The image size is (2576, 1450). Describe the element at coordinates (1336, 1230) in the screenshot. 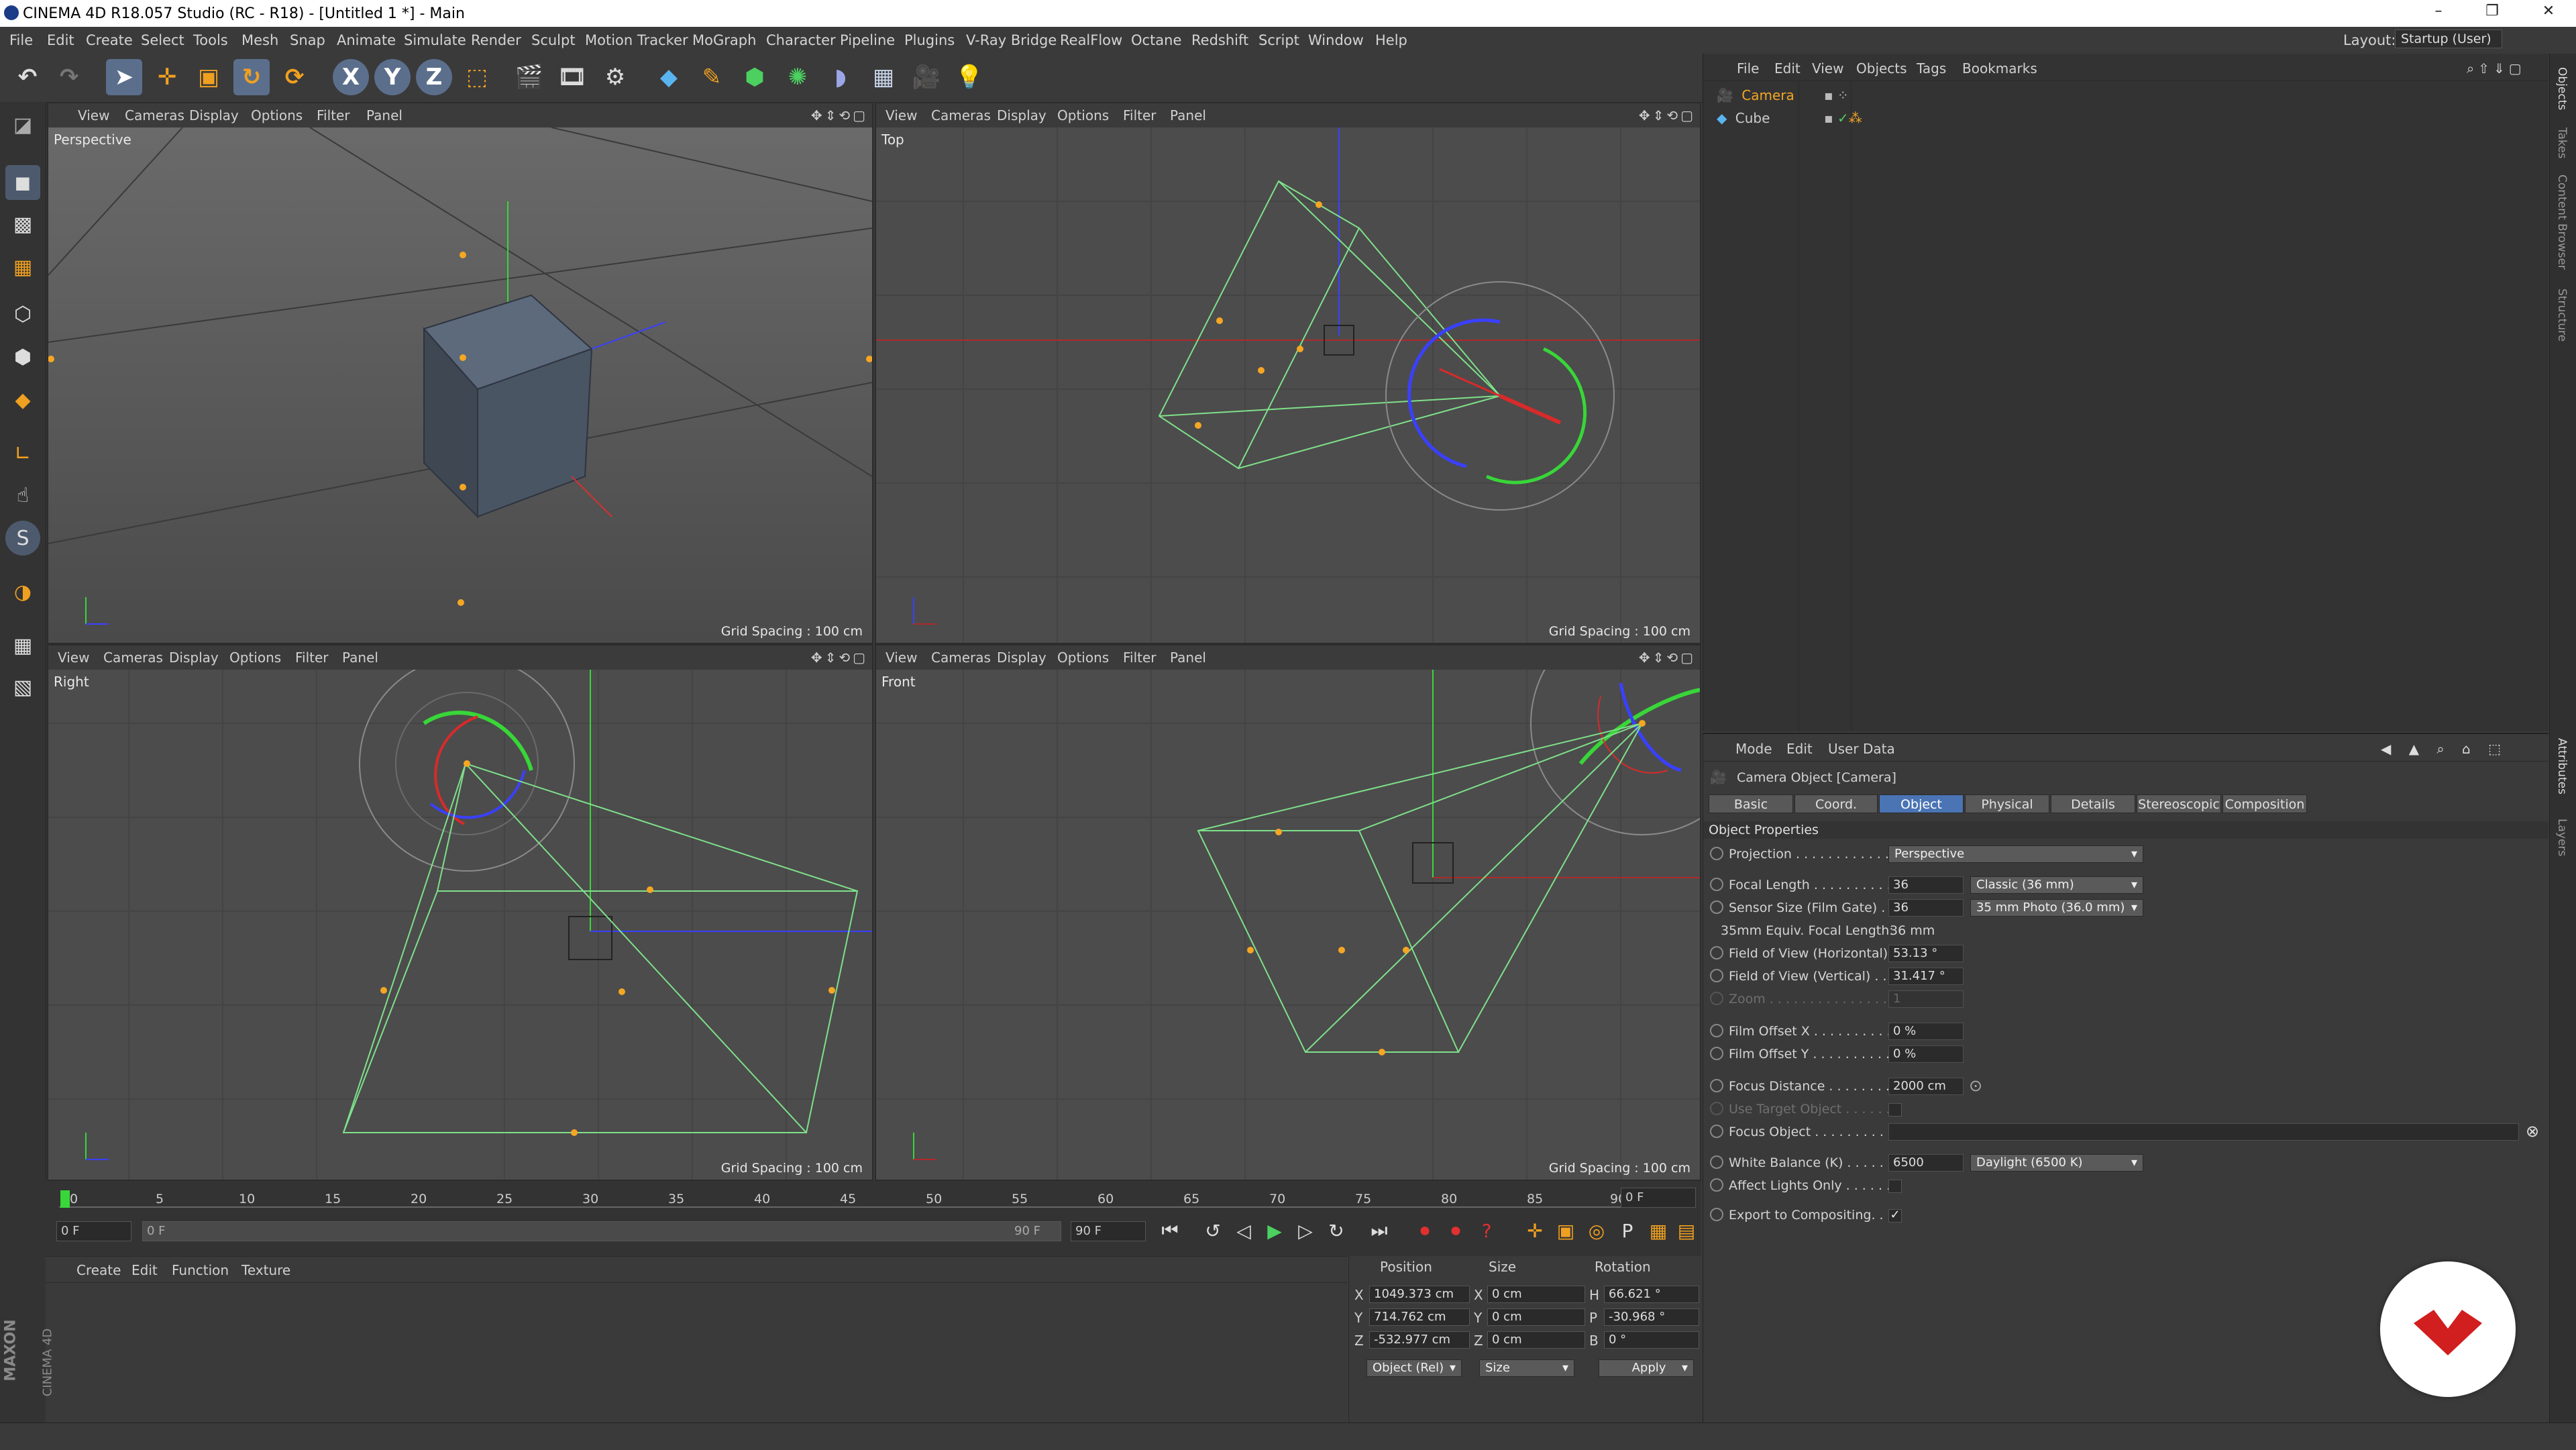

I see `next-key-icon: ↻` at that location.